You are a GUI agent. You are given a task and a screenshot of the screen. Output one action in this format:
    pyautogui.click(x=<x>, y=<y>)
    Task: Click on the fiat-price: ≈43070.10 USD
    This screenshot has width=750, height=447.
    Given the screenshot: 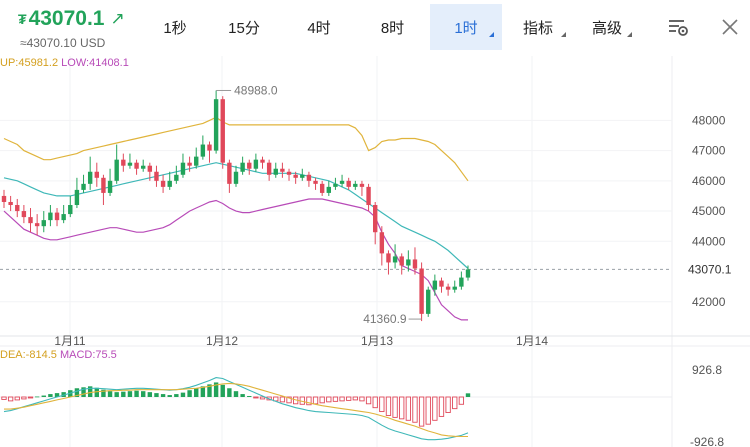 What is the action you would take?
    pyautogui.click(x=63, y=43)
    